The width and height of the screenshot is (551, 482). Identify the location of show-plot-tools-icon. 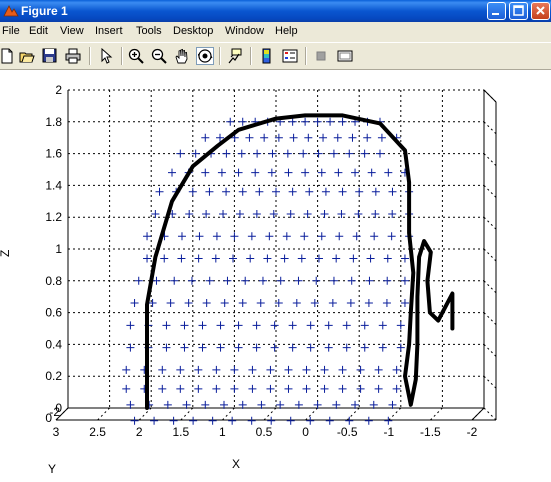
(345, 56).